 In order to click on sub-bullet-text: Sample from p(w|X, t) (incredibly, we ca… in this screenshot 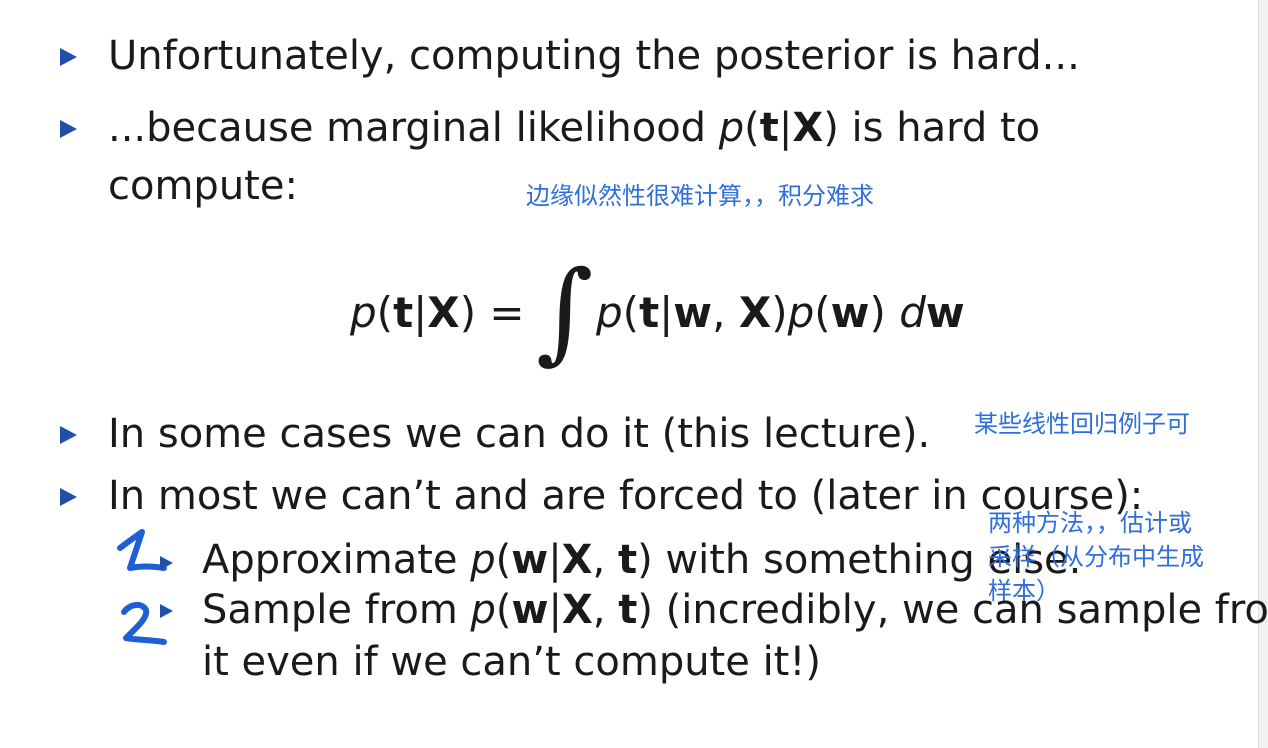, I will do `click(735, 610)`.